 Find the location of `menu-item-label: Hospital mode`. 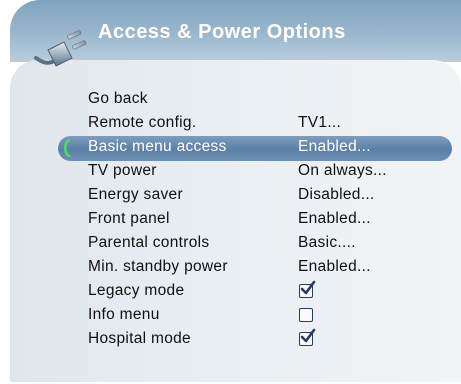

menu-item-label: Hospital mode is located at coordinates (139, 338).